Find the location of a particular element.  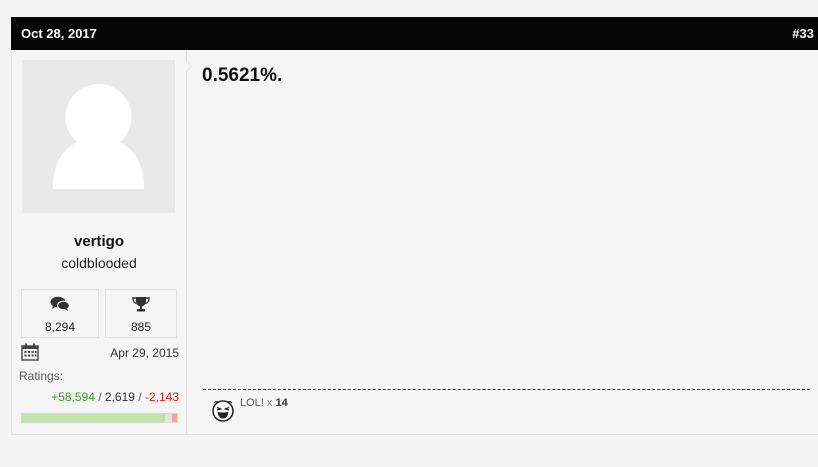

trophy-icon is located at coordinates (141, 304).